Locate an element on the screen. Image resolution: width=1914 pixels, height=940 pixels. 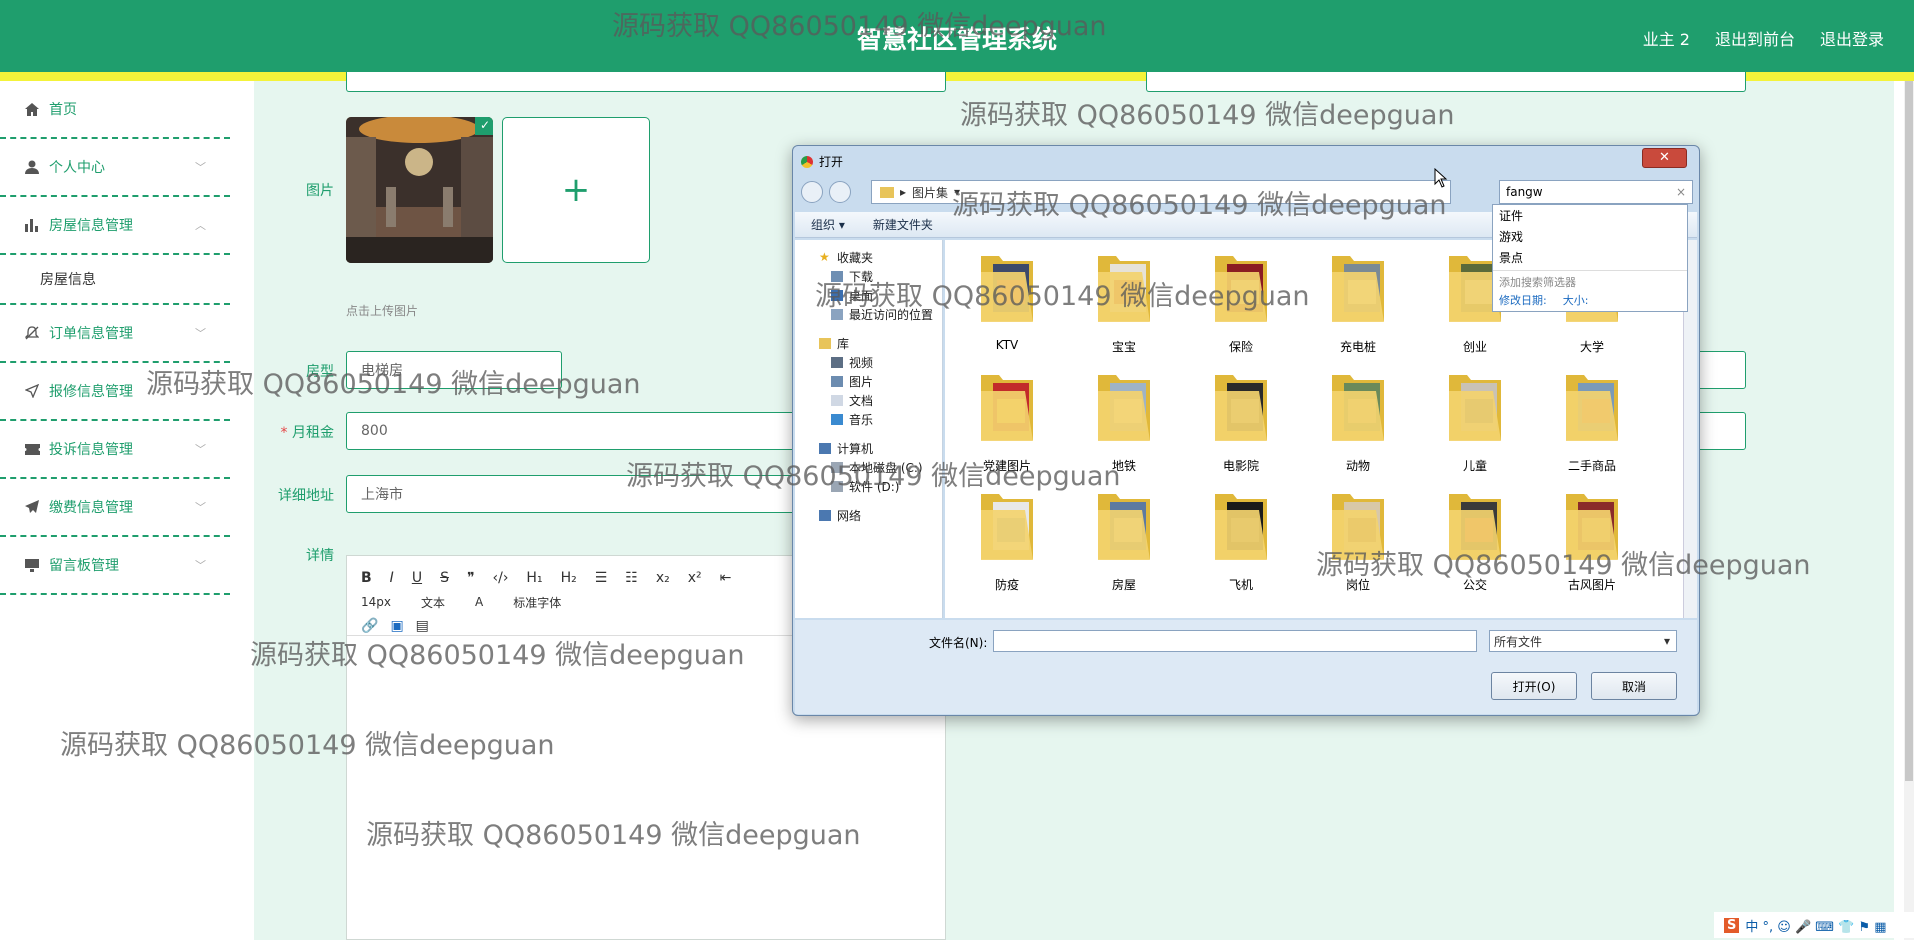
page-scrollbar is located at coordinates (1909, 510).